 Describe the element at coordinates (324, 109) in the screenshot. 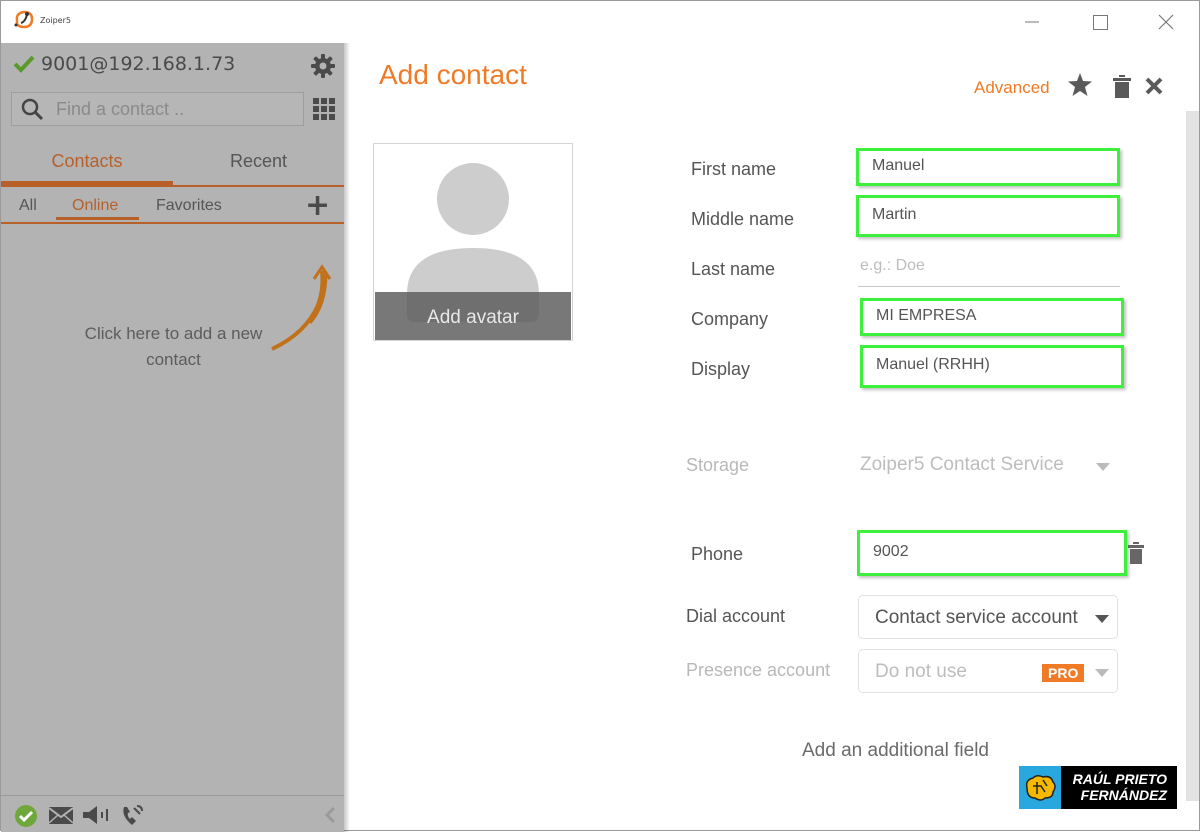

I see `dialpad-icon` at that location.